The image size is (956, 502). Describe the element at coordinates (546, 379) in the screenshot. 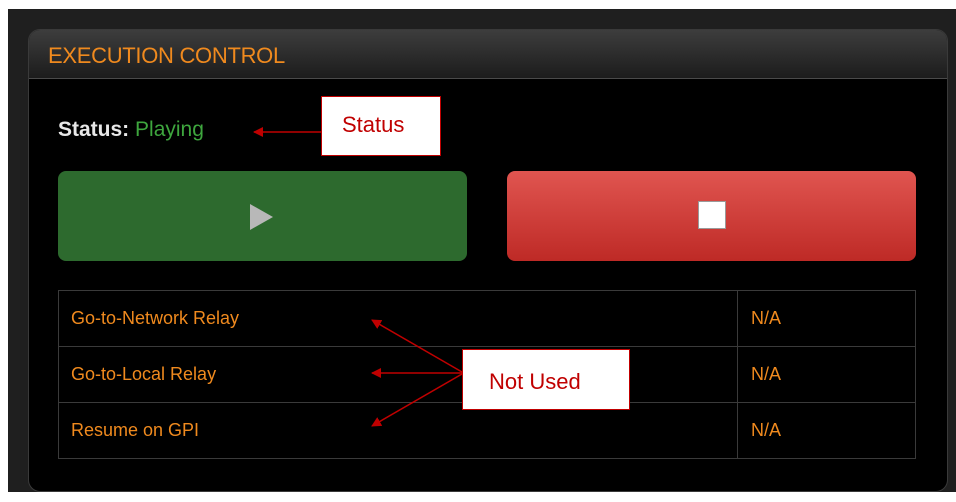

I see `not-used-callout: Not Used` at that location.